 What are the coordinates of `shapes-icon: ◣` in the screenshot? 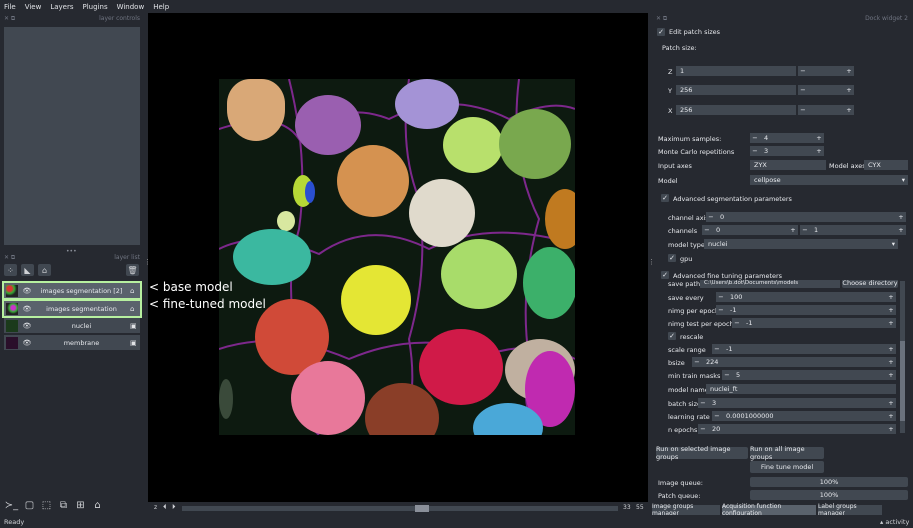 It's located at (27, 270).